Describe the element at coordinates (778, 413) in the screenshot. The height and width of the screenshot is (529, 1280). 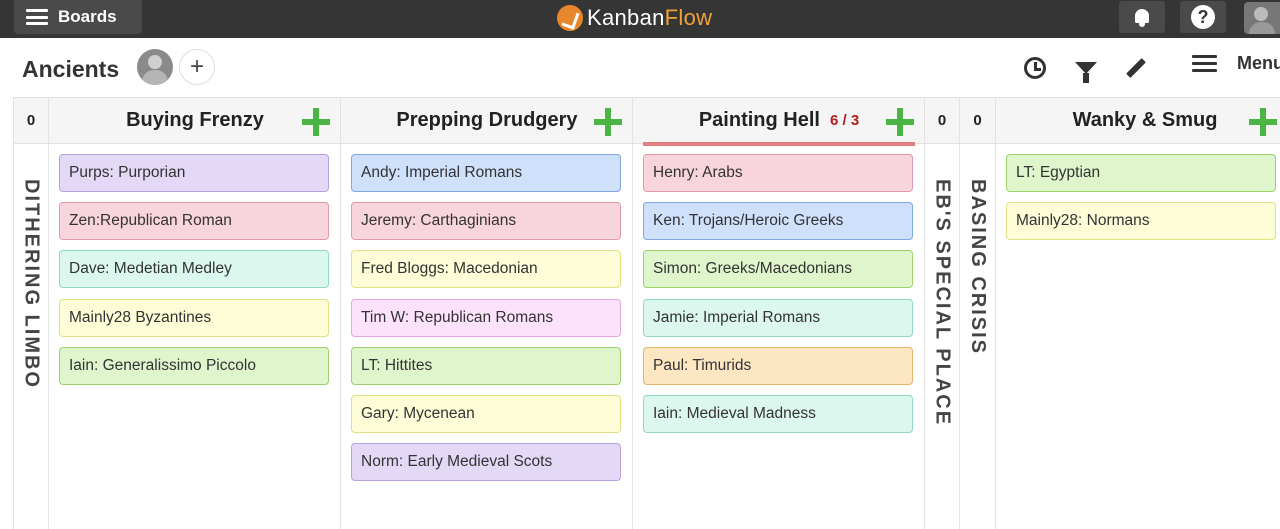
I see `task-card: Iain: Medieval Madness` at that location.